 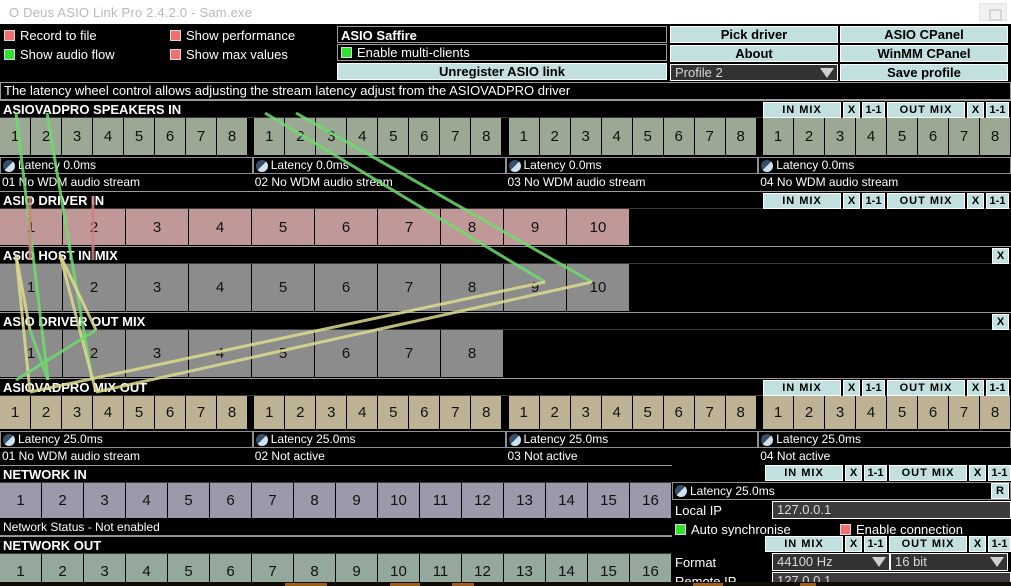 What do you see at coordinates (756, 529) in the screenshot?
I see `auto-synchronise: Auto synchronise` at bounding box center [756, 529].